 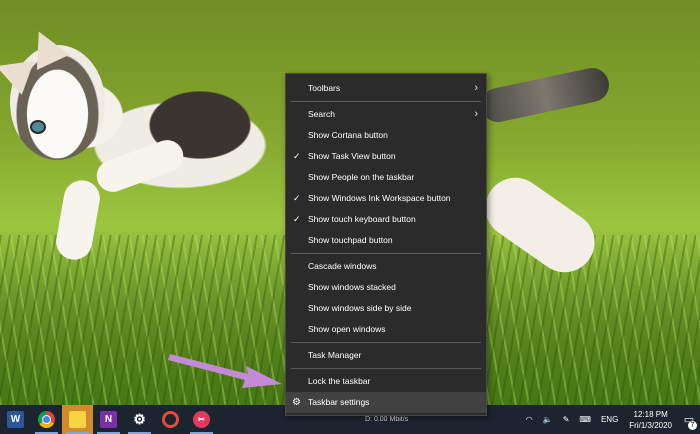 I want to click on menu-item-label: Show windows stacked, so click(x=352, y=287).